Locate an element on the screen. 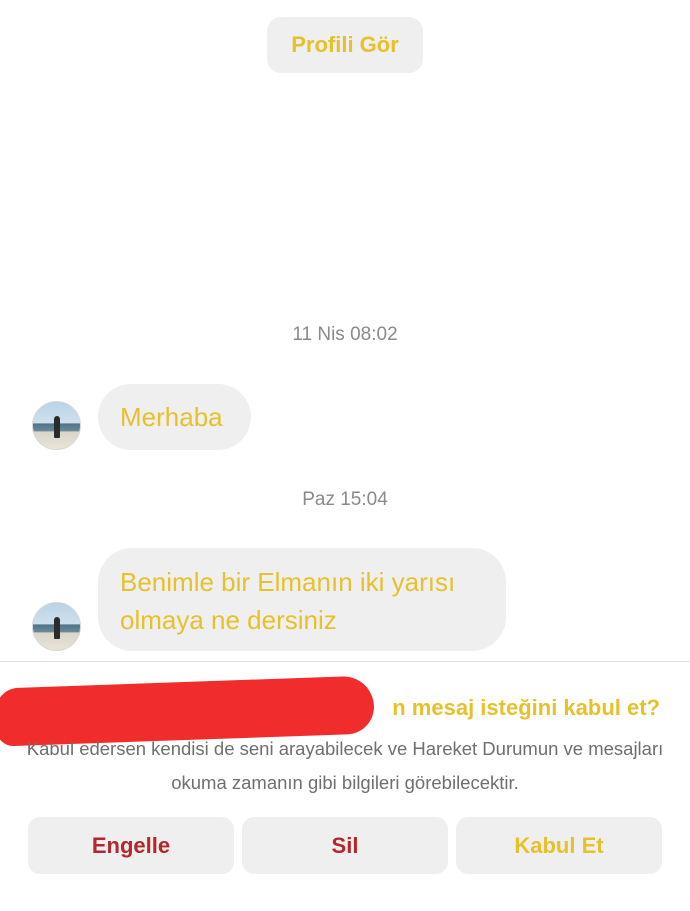 The width and height of the screenshot is (690, 911). block-button: Engelle is located at coordinates (131, 845).